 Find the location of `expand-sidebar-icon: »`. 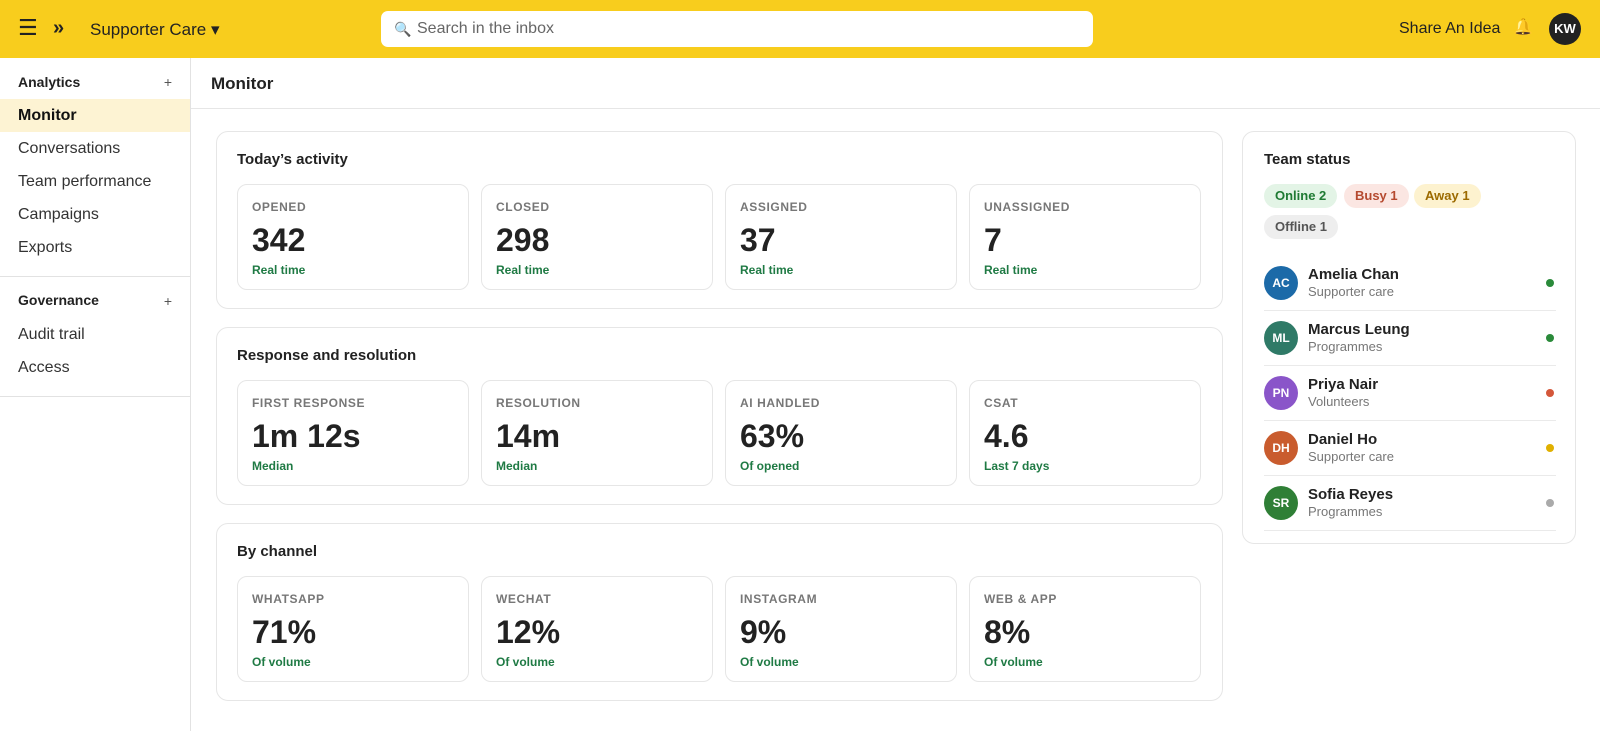

expand-sidebar-icon: » is located at coordinates (58, 28).